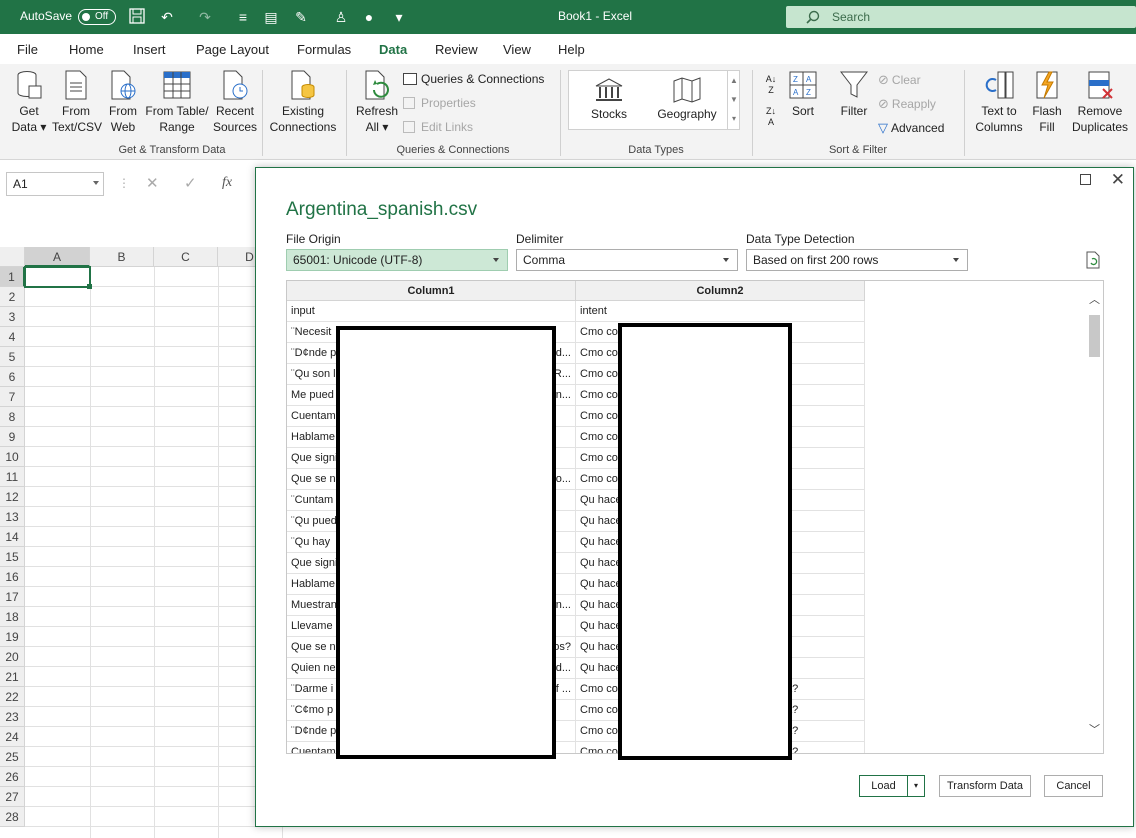 This screenshot has height=838, width=1136. Describe the element at coordinates (12, 737) in the screenshot. I see `row-header: 24` at that location.